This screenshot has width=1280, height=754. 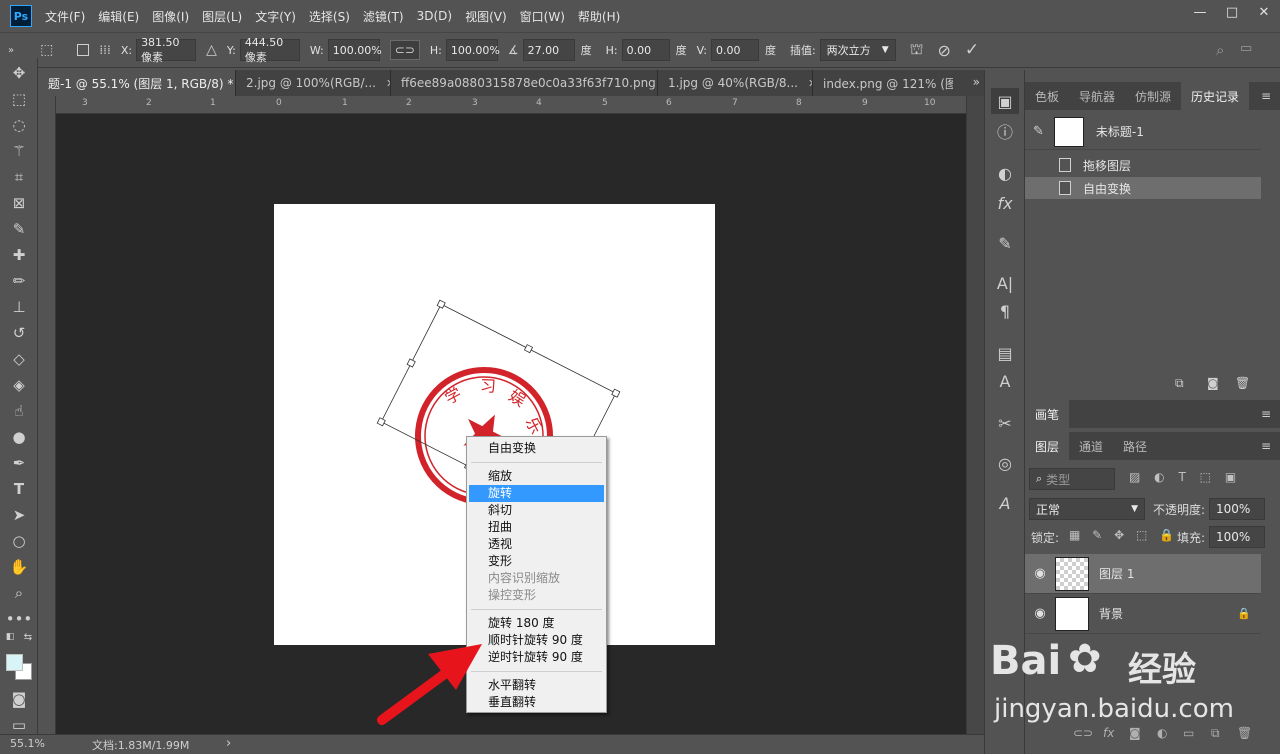 What do you see at coordinates (1181, 477) in the screenshot?
I see `type-filter-icon: T` at bounding box center [1181, 477].